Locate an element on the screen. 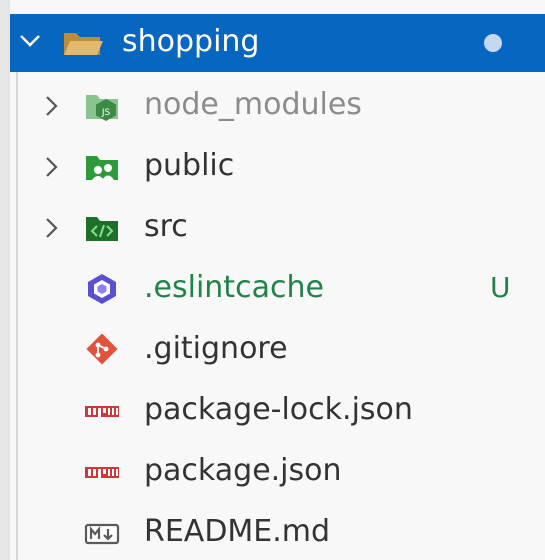 The width and height of the screenshot is (545, 560). tree-item-readme-md: README.md is located at coordinates (277, 531).